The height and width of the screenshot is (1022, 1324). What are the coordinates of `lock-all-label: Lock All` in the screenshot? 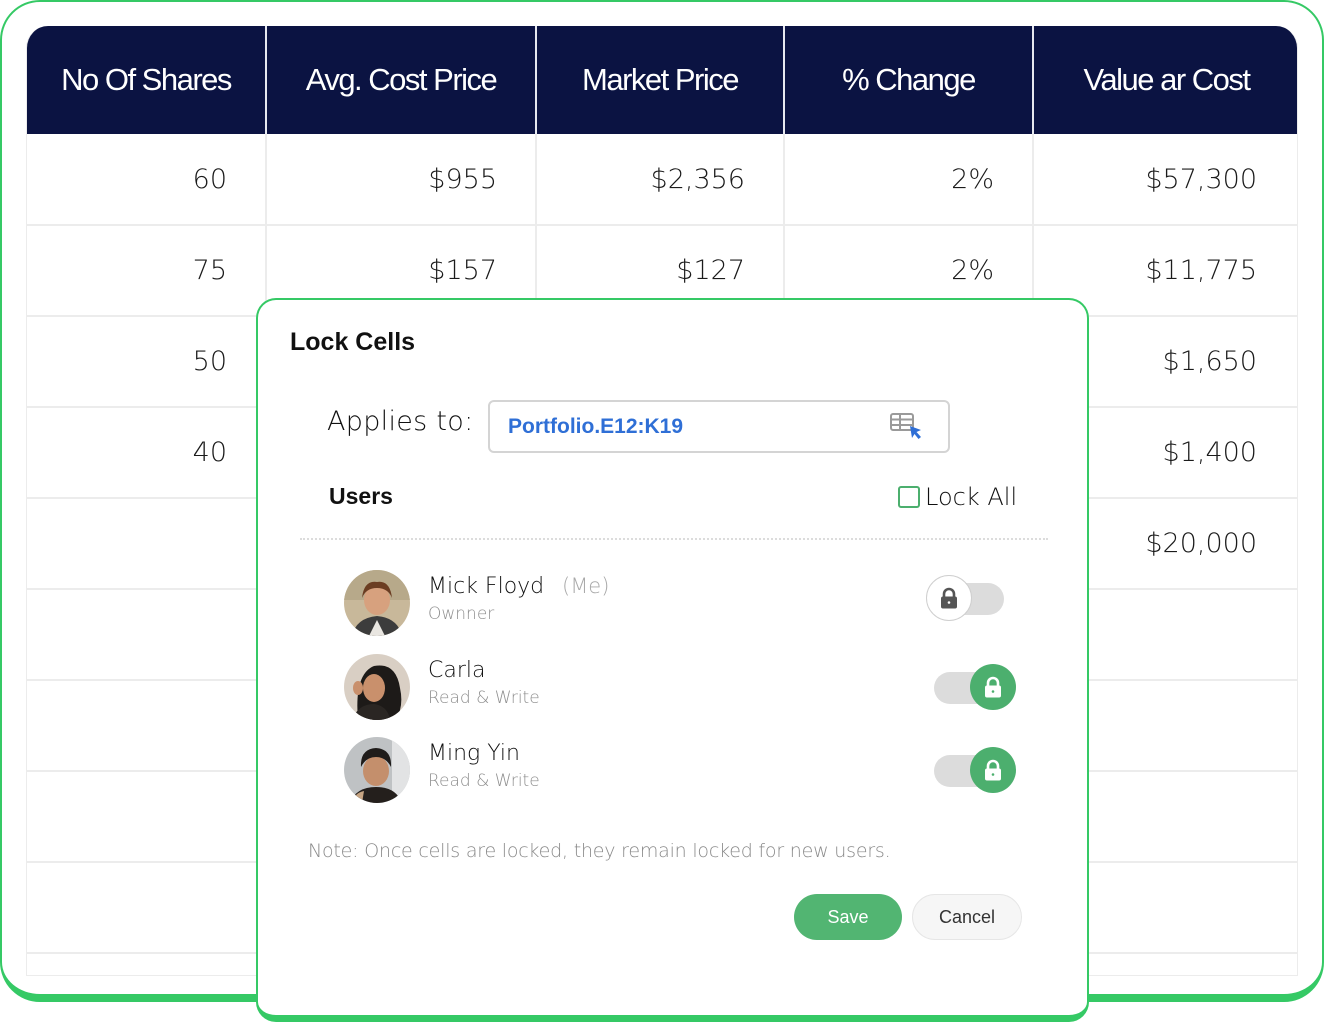 It's located at (971, 497).